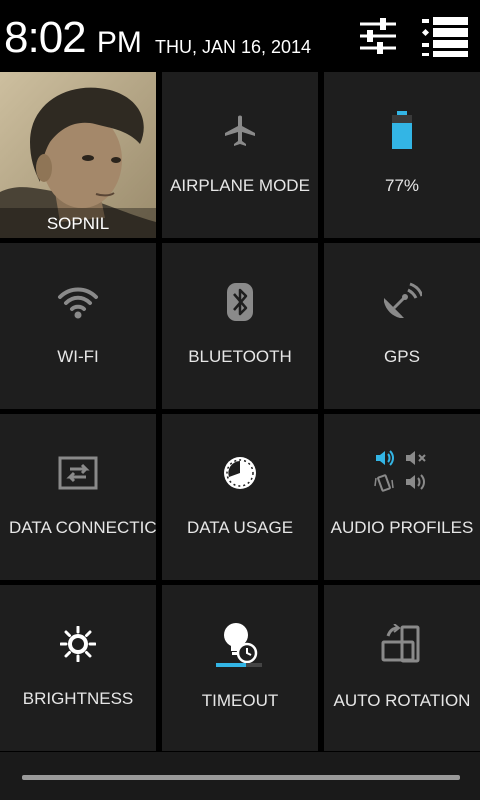 This screenshot has height=800, width=480. Describe the element at coordinates (240, 185) in the screenshot. I see `airplane-mode-label: AIRPLANE MODE` at that location.